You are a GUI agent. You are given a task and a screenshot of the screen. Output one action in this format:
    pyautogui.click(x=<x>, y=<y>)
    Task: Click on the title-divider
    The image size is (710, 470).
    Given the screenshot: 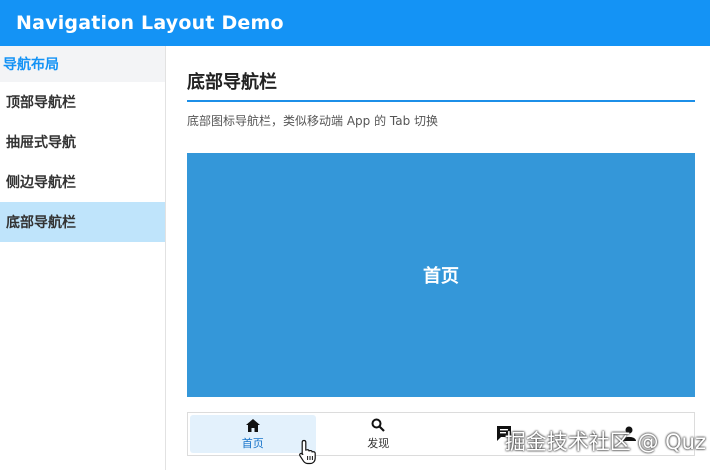 What is the action you would take?
    pyautogui.click(x=441, y=101)
    